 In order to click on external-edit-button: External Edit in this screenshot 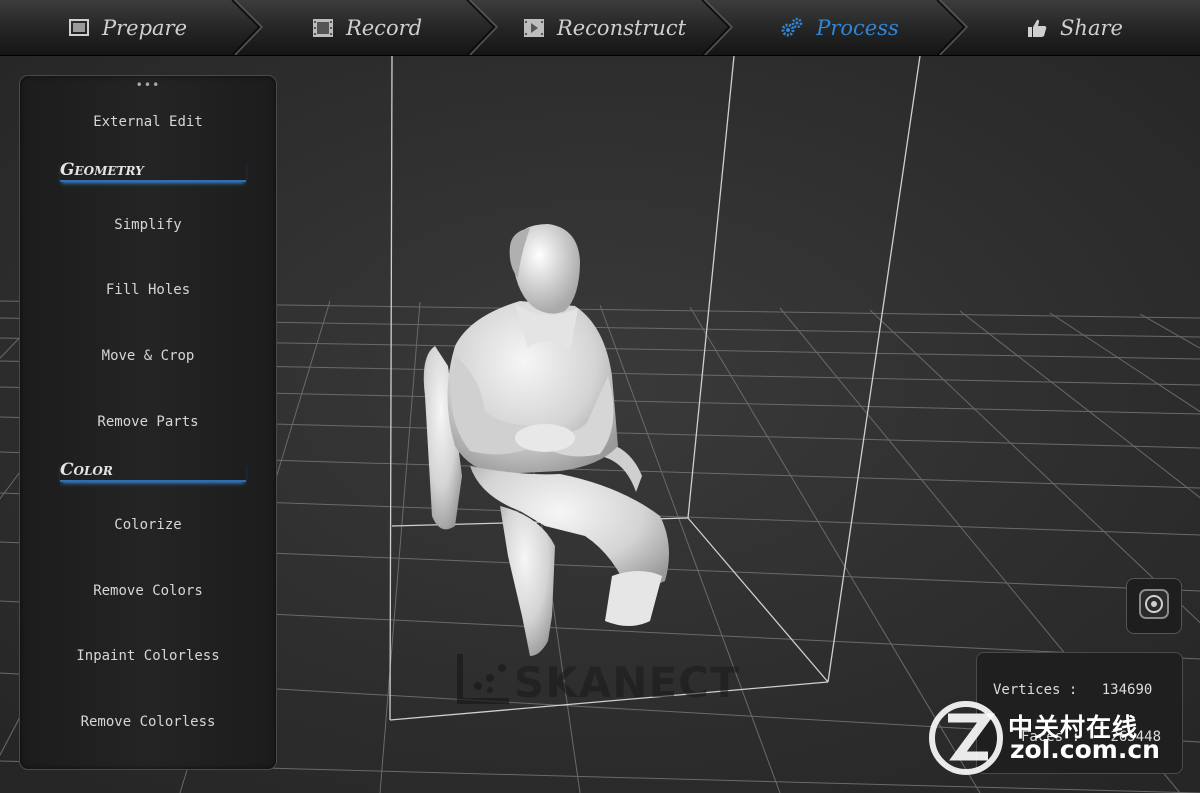, I will do `click(148, 122)`.